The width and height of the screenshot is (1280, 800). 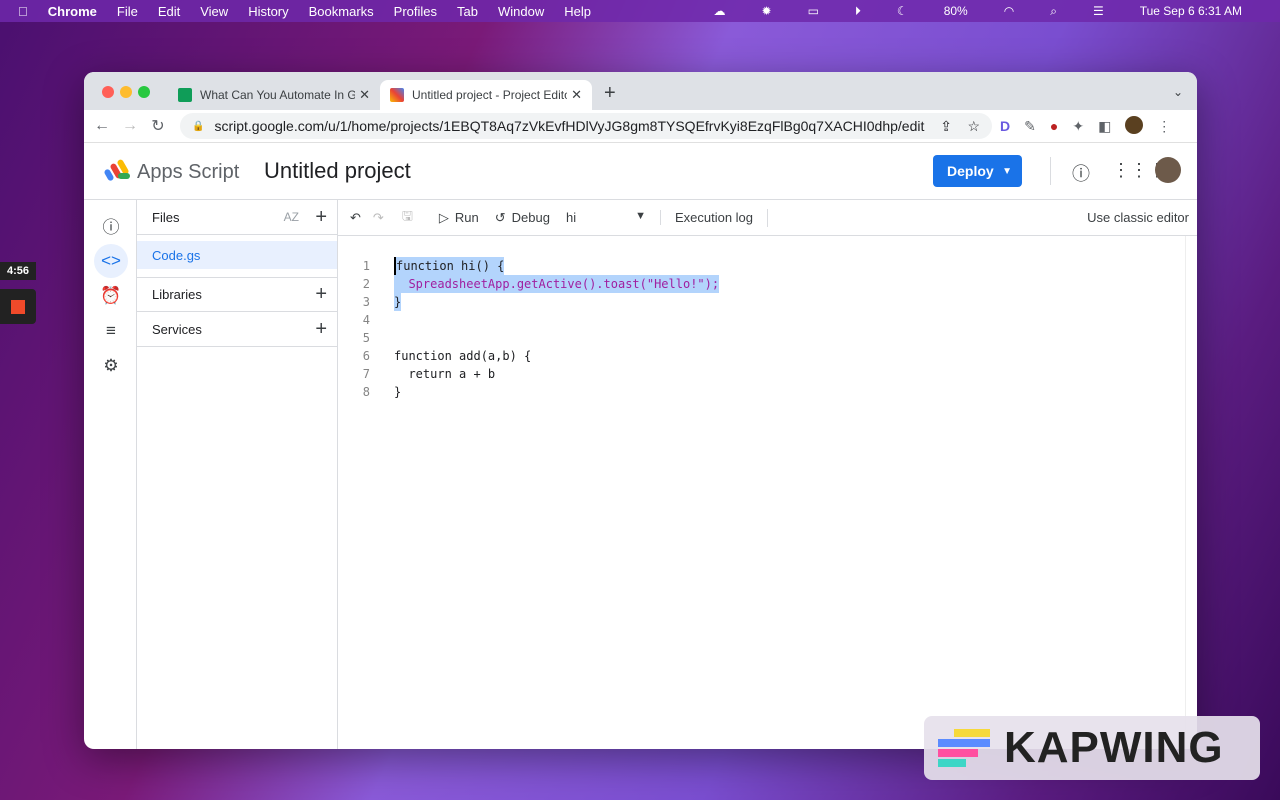 What do you see at coordinates (111, 366) in the screenshot?
I see `settings-gear-icon: ⚙` at bounding box center [111, 366].